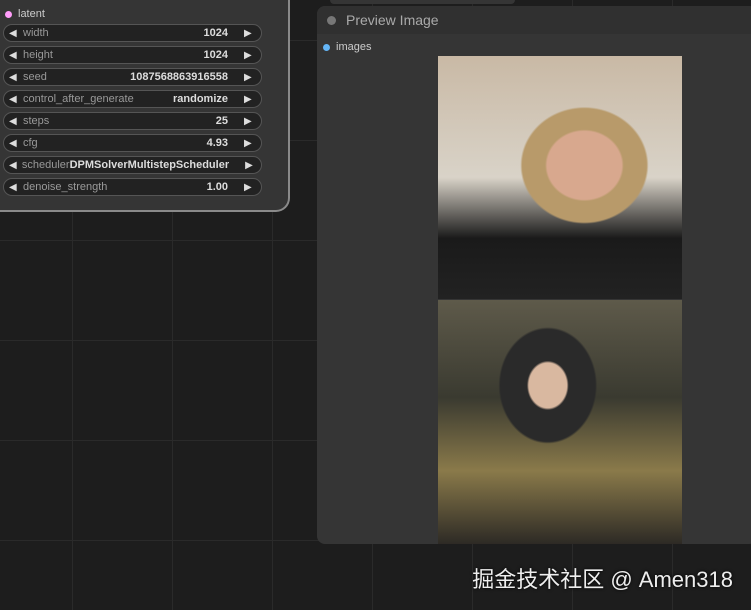 This screenshot has height=610, width=751. What do you see at coordinates (132, 187) in the screenshot?
I see `widget-denoise-strength: ◀ denoise_strength 1.00 ▶` at bounding box center [132, 187].